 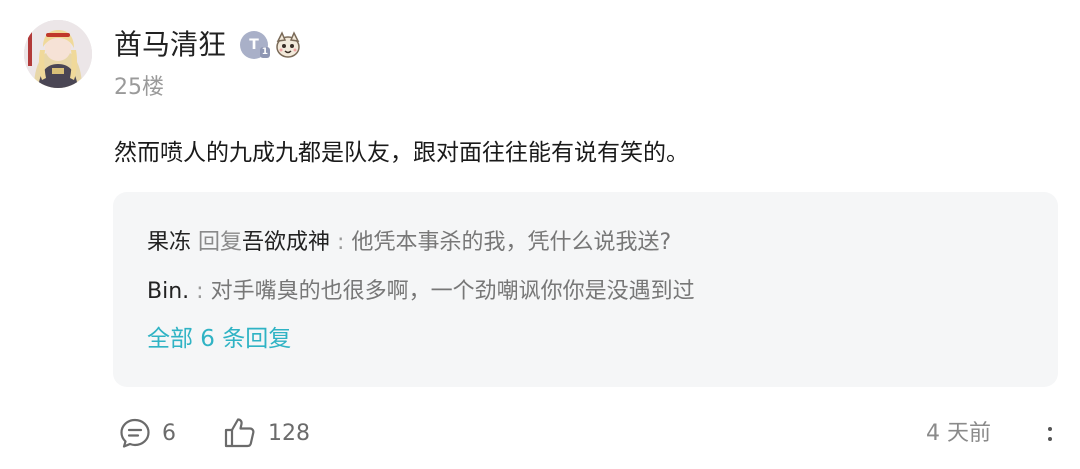 What do you see at coordinates (266, 433) in the screenshot?
I see `like-button: 128` at bounding box center [266, 433].